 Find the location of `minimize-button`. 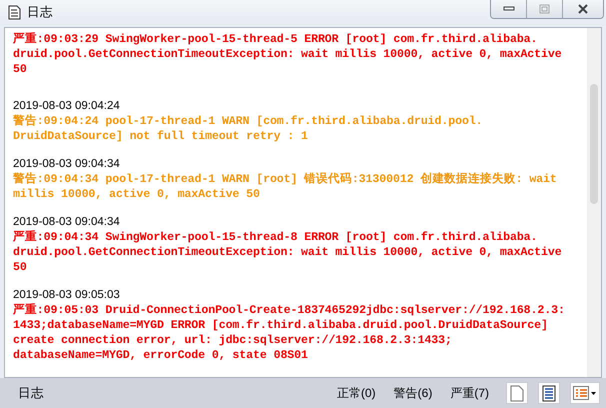

minimize-button is located at coordinates (509, 9).